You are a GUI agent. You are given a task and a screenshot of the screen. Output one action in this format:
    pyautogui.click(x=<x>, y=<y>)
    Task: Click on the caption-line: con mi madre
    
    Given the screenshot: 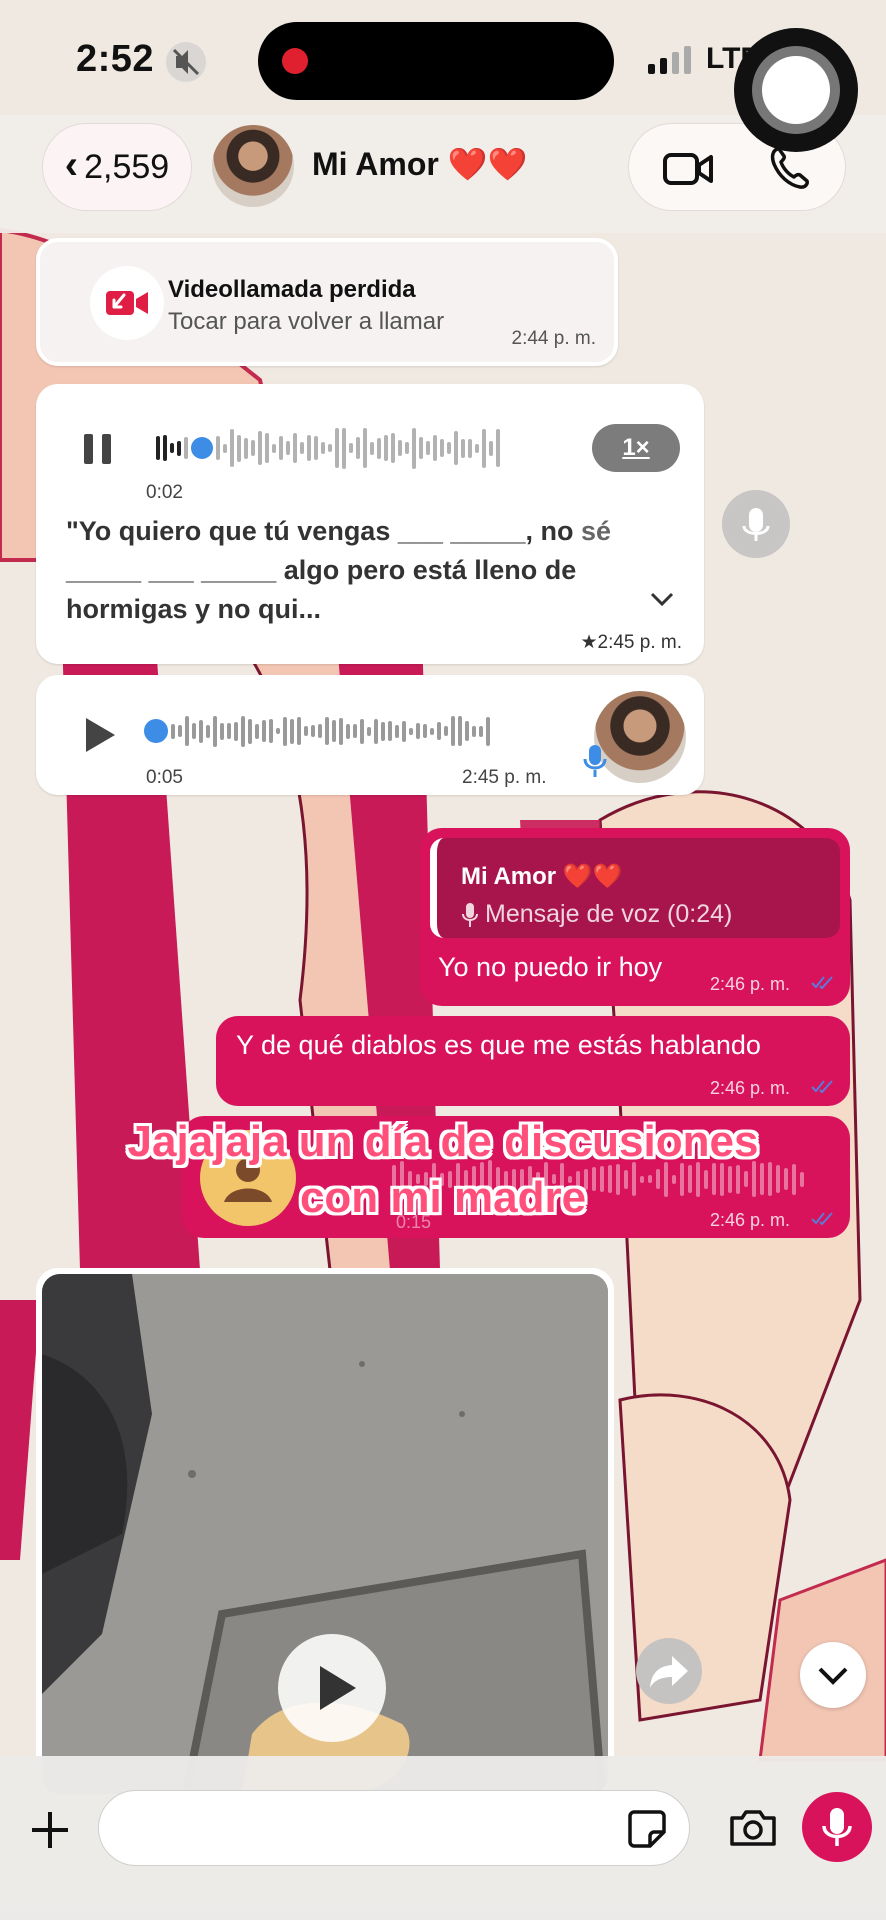 What is the action you would take?
    pyautogui.click(x=443, y=1197)
    